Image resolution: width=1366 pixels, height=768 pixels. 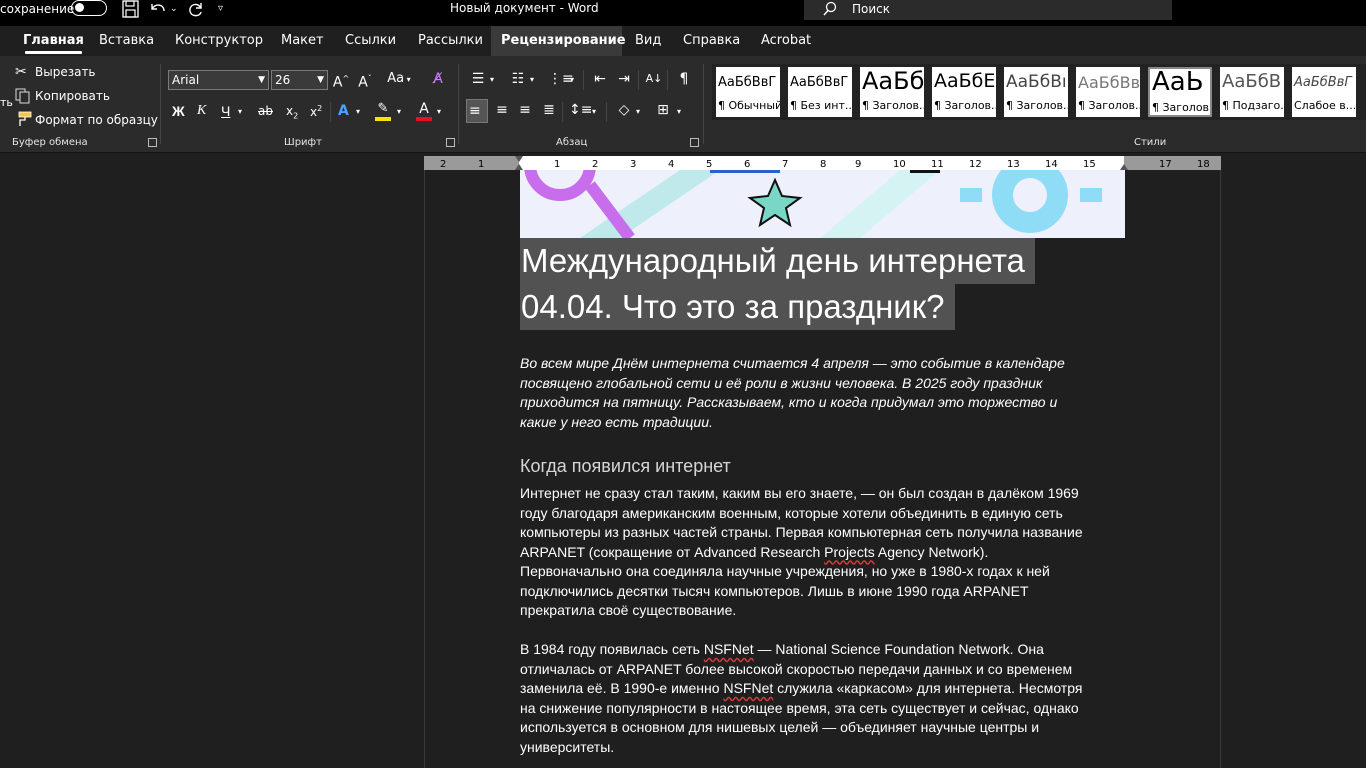 What do you see at coordinates (358, 112) in the screenshot?
I see `text-effects-dropdown-icon: ▾` at bounding box center [358, 112].